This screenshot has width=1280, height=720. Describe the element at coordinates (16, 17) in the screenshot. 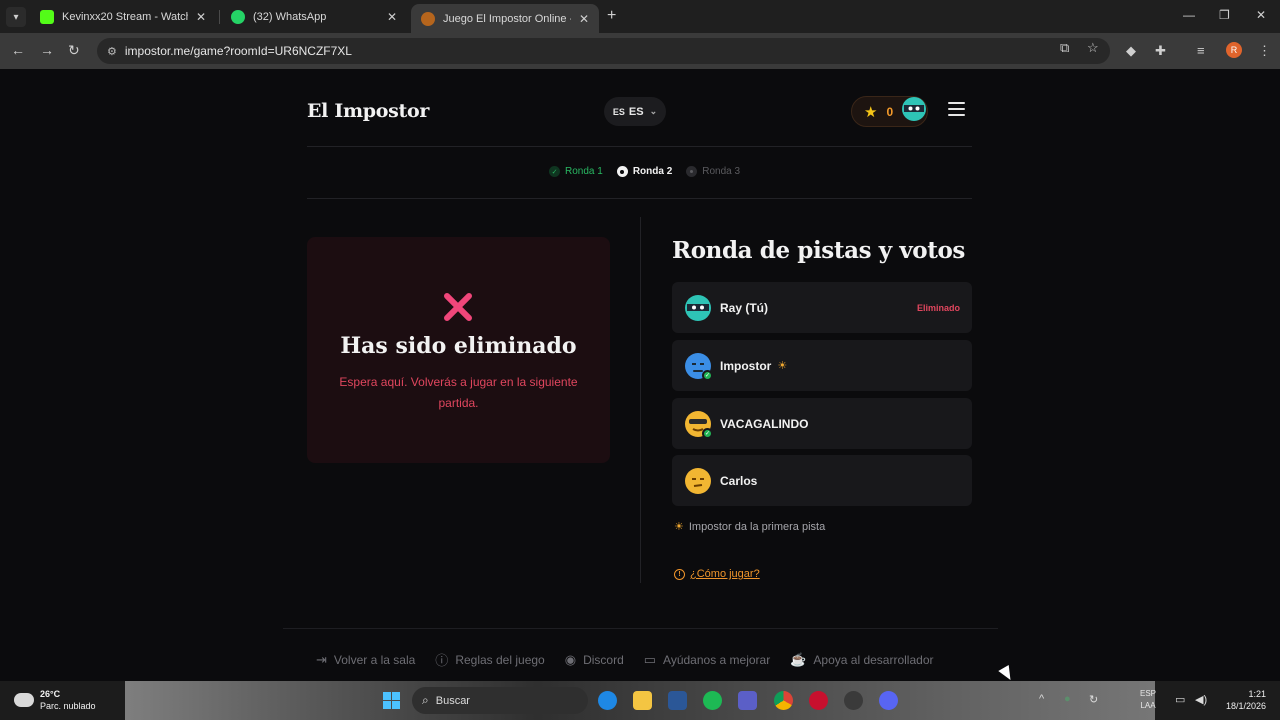

I see `tab-search-button: ▾` at that location.